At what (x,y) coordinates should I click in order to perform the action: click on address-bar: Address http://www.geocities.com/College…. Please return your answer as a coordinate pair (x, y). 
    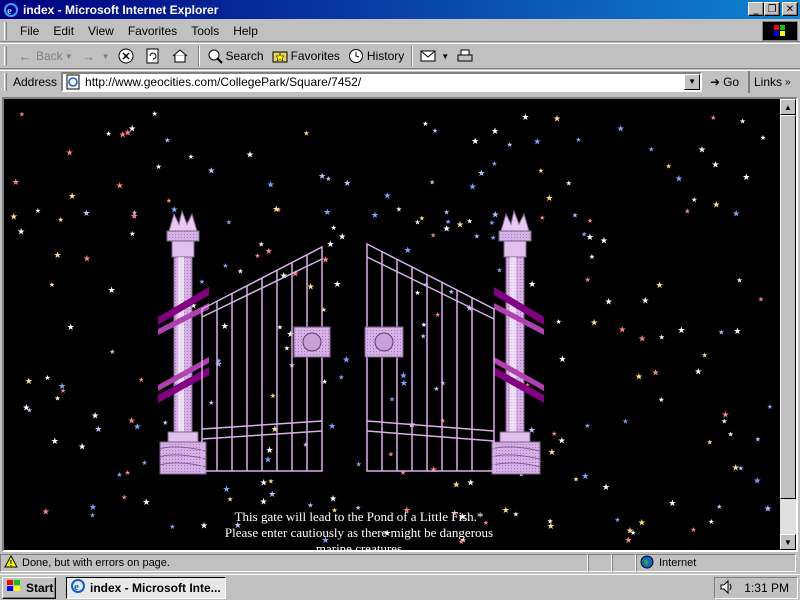
    Looking at the image, I should click on (400, 81).